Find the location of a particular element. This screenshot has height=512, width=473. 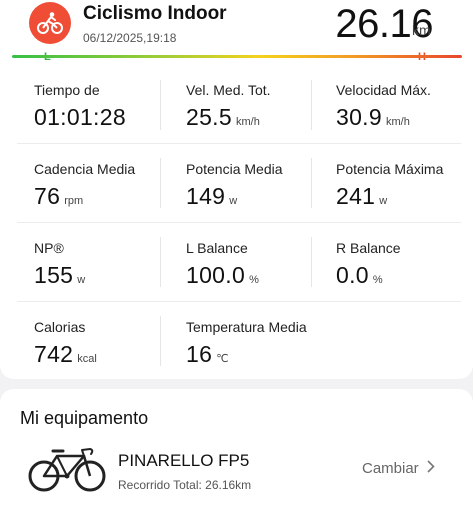

activity-datetime: 06/12/2025,19:18 is located at coordinates (130, 38).